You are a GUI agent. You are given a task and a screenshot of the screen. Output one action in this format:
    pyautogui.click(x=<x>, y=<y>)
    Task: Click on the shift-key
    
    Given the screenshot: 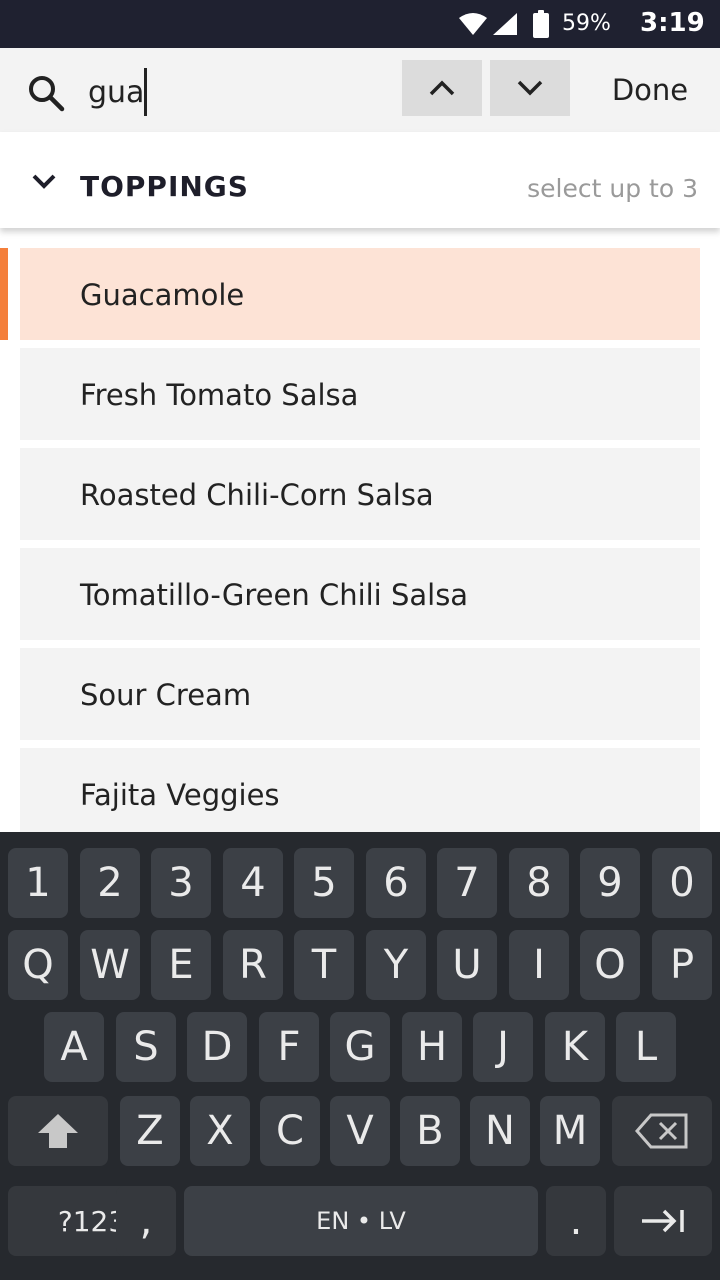 What is the action you would take?
    pyautogui.click(x=58, y=1131)
    